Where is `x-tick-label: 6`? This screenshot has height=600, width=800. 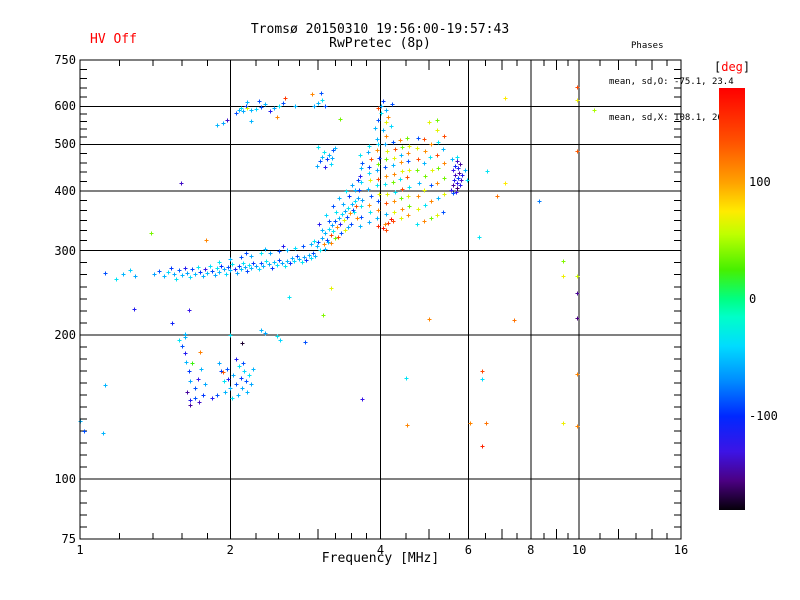 x-tick-label: 6 is located at coordinates (468, 550).